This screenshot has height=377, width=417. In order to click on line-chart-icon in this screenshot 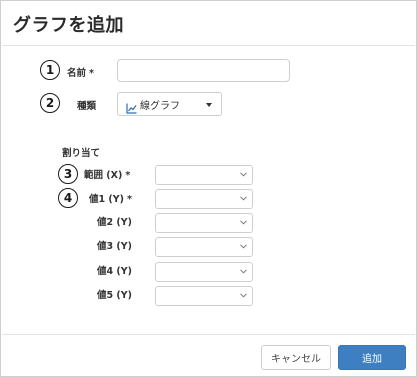, I will do `click(131, 106)`.